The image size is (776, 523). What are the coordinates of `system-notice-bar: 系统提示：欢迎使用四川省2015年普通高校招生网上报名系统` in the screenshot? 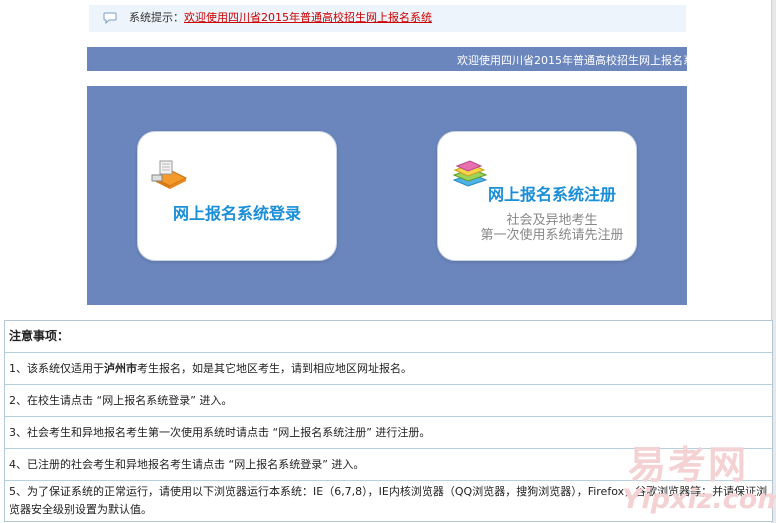 It's located at (387, 18).